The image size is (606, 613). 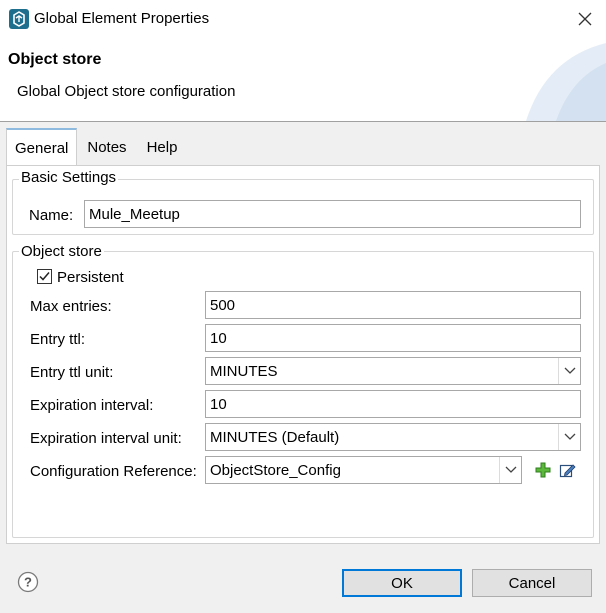 What do you see at coordinates (275, 470) in the screenshot?
I see `config-reference-value: ObjectStore_Config` at bounding box center [275, 470].